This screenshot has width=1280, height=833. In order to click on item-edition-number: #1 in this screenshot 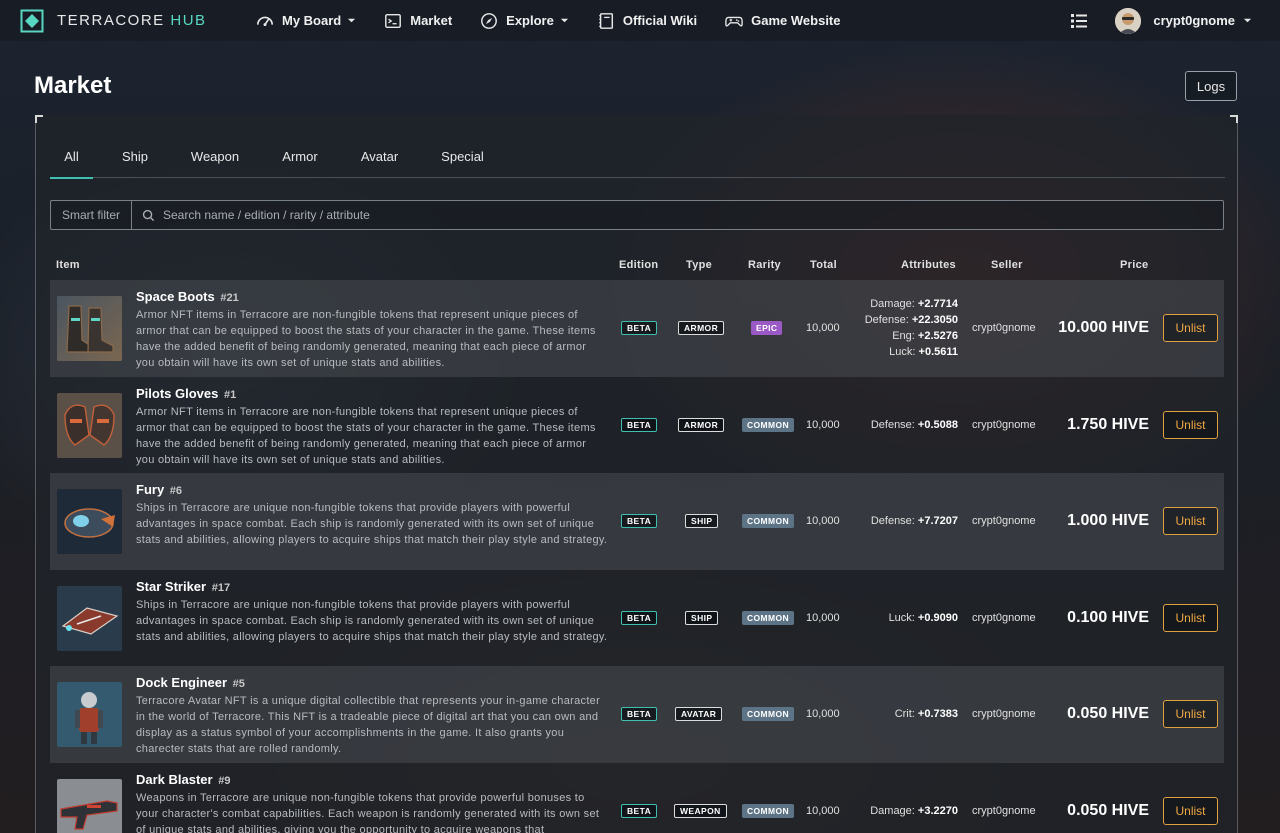, I will do `click(230, 394)`.